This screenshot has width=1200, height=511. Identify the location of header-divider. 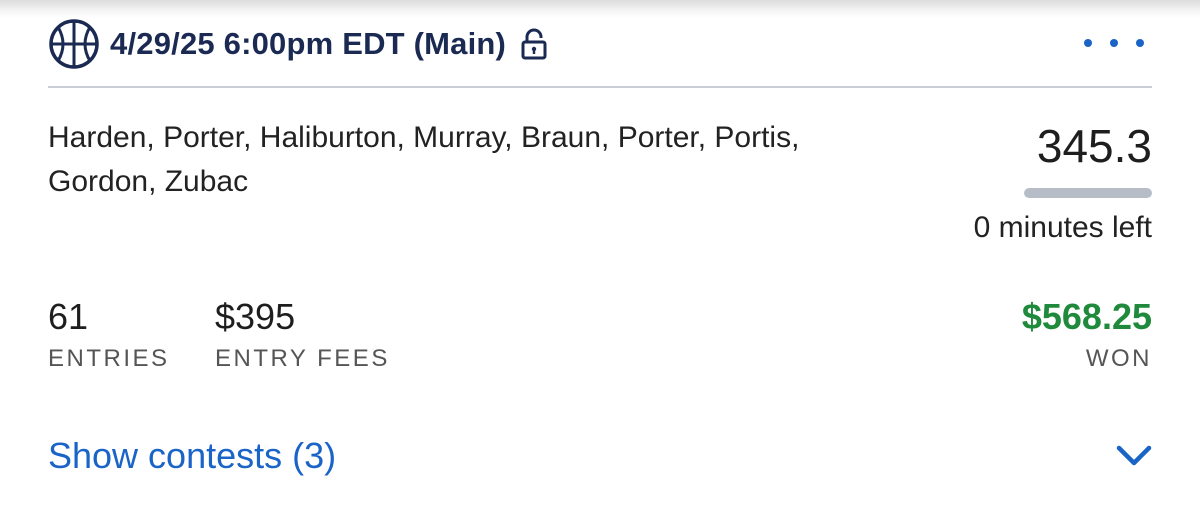
(600, 87).